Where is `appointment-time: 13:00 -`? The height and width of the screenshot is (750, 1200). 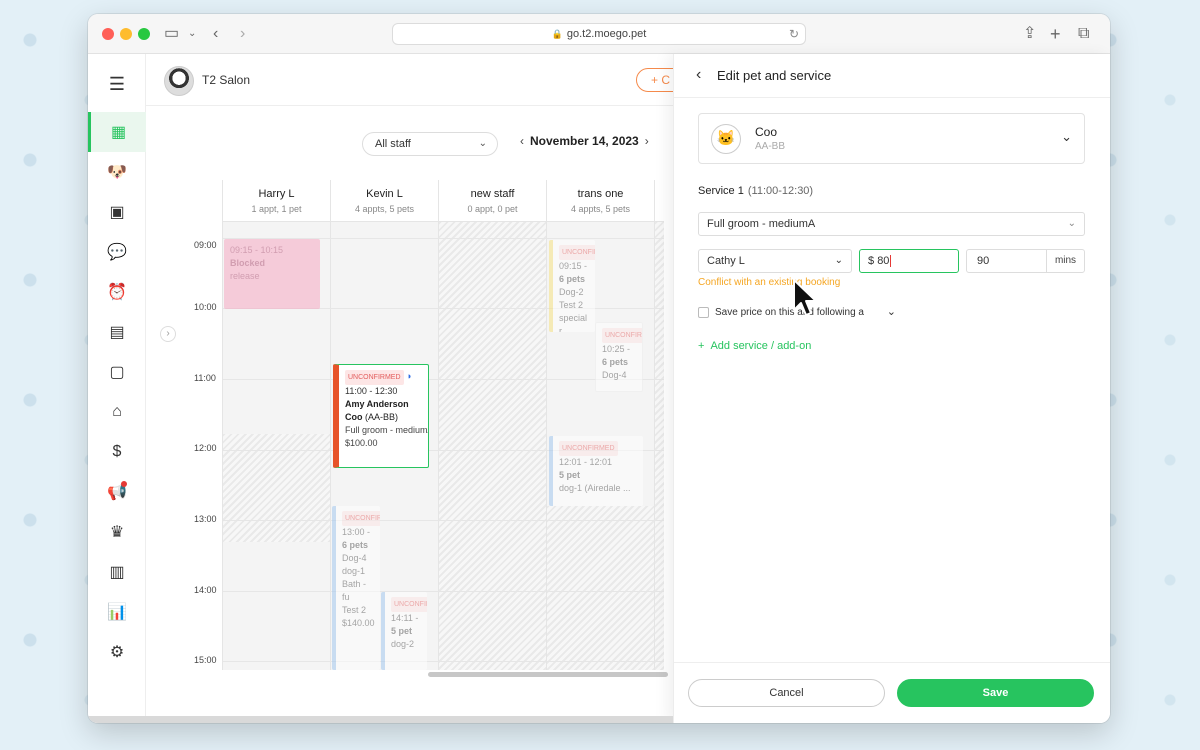
appointment-time: 13:00 - is located at coordinates (356, 532).